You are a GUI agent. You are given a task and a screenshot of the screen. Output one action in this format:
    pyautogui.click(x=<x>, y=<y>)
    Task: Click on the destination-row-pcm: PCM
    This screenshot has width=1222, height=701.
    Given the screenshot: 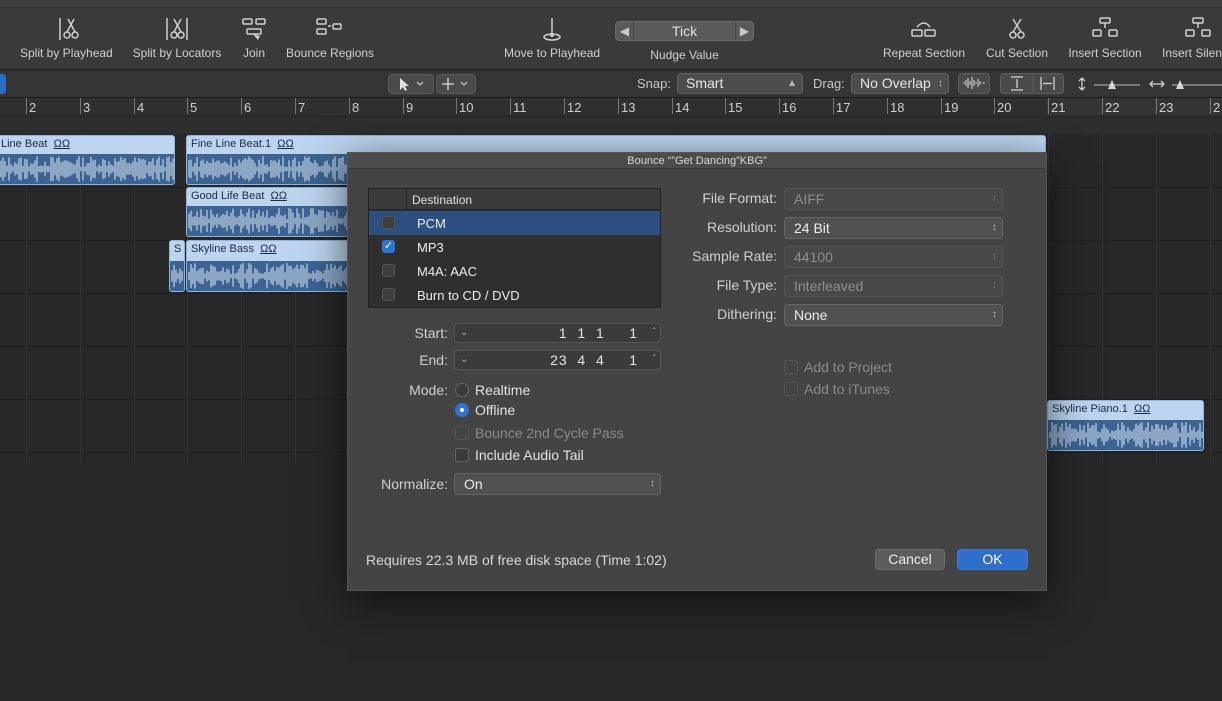 What is the action you would take?
    pyautogui.click(x=514, y=223)
    